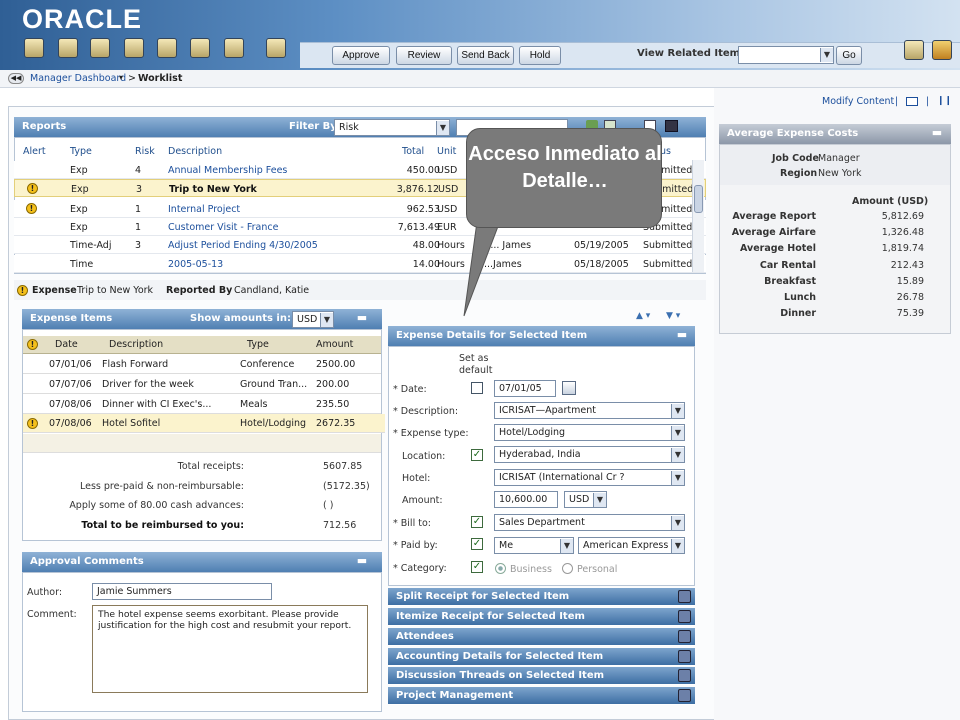 This screenshot has height=720, width=960. I want to click on cell-description: Annual Membership Fees, so click(227, 170).